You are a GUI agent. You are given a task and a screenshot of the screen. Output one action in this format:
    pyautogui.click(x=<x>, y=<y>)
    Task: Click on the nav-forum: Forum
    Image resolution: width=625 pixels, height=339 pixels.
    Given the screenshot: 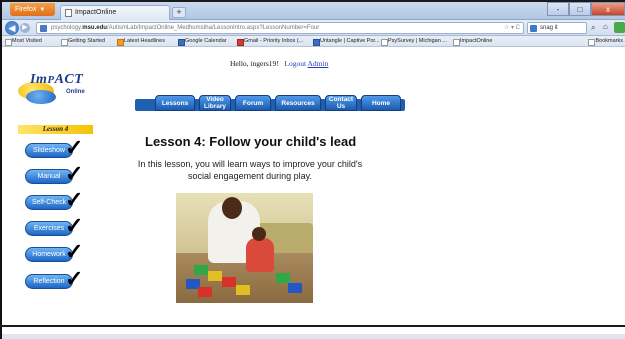 What is the action you would take?
    pyautogui.click(x=253, y=103)
    